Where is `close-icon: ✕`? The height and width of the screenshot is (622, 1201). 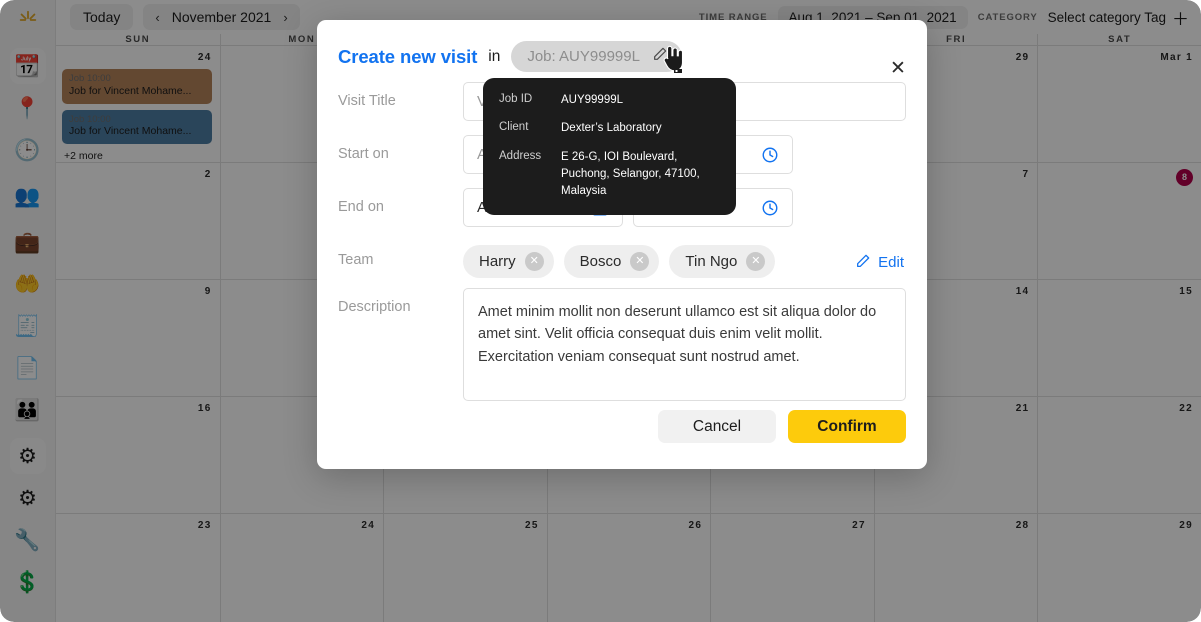 close-icon: ✕ is located at coordinates (898, 68).